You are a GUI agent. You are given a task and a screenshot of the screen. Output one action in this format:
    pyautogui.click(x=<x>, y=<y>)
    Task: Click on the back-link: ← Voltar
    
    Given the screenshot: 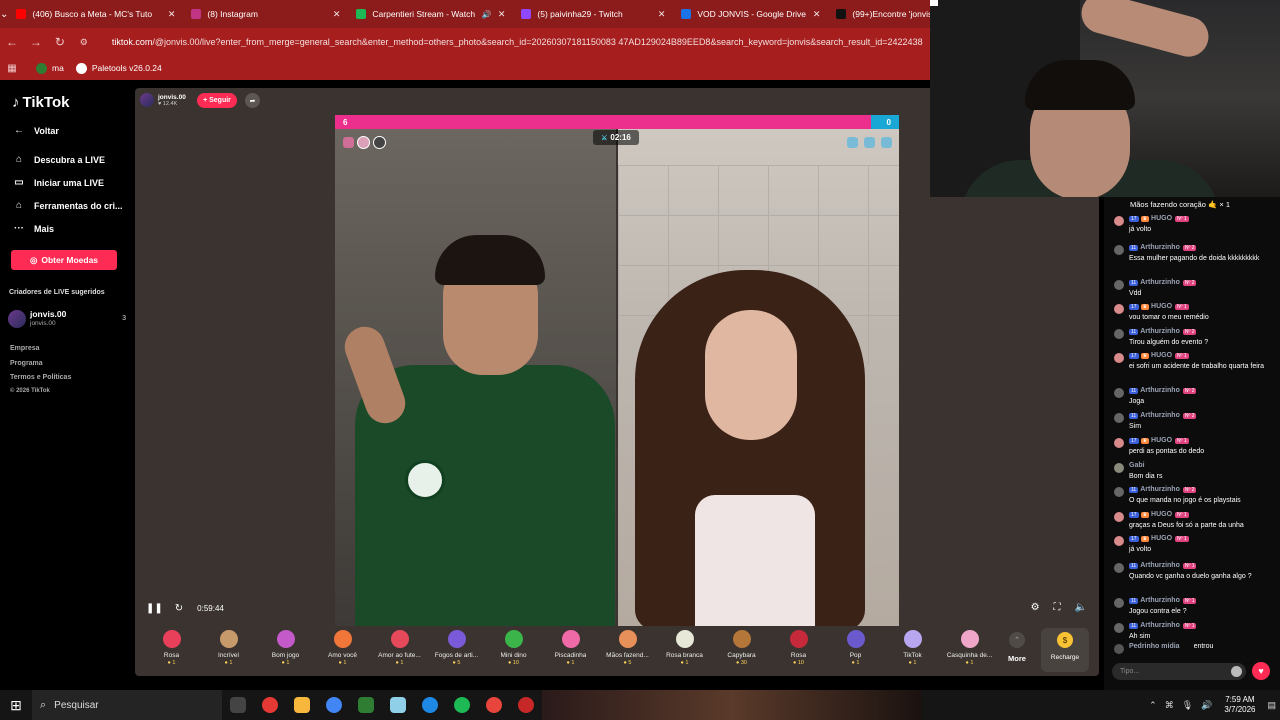 What is the action you would take?
    pyautogui.click(x=35, y=130)
    